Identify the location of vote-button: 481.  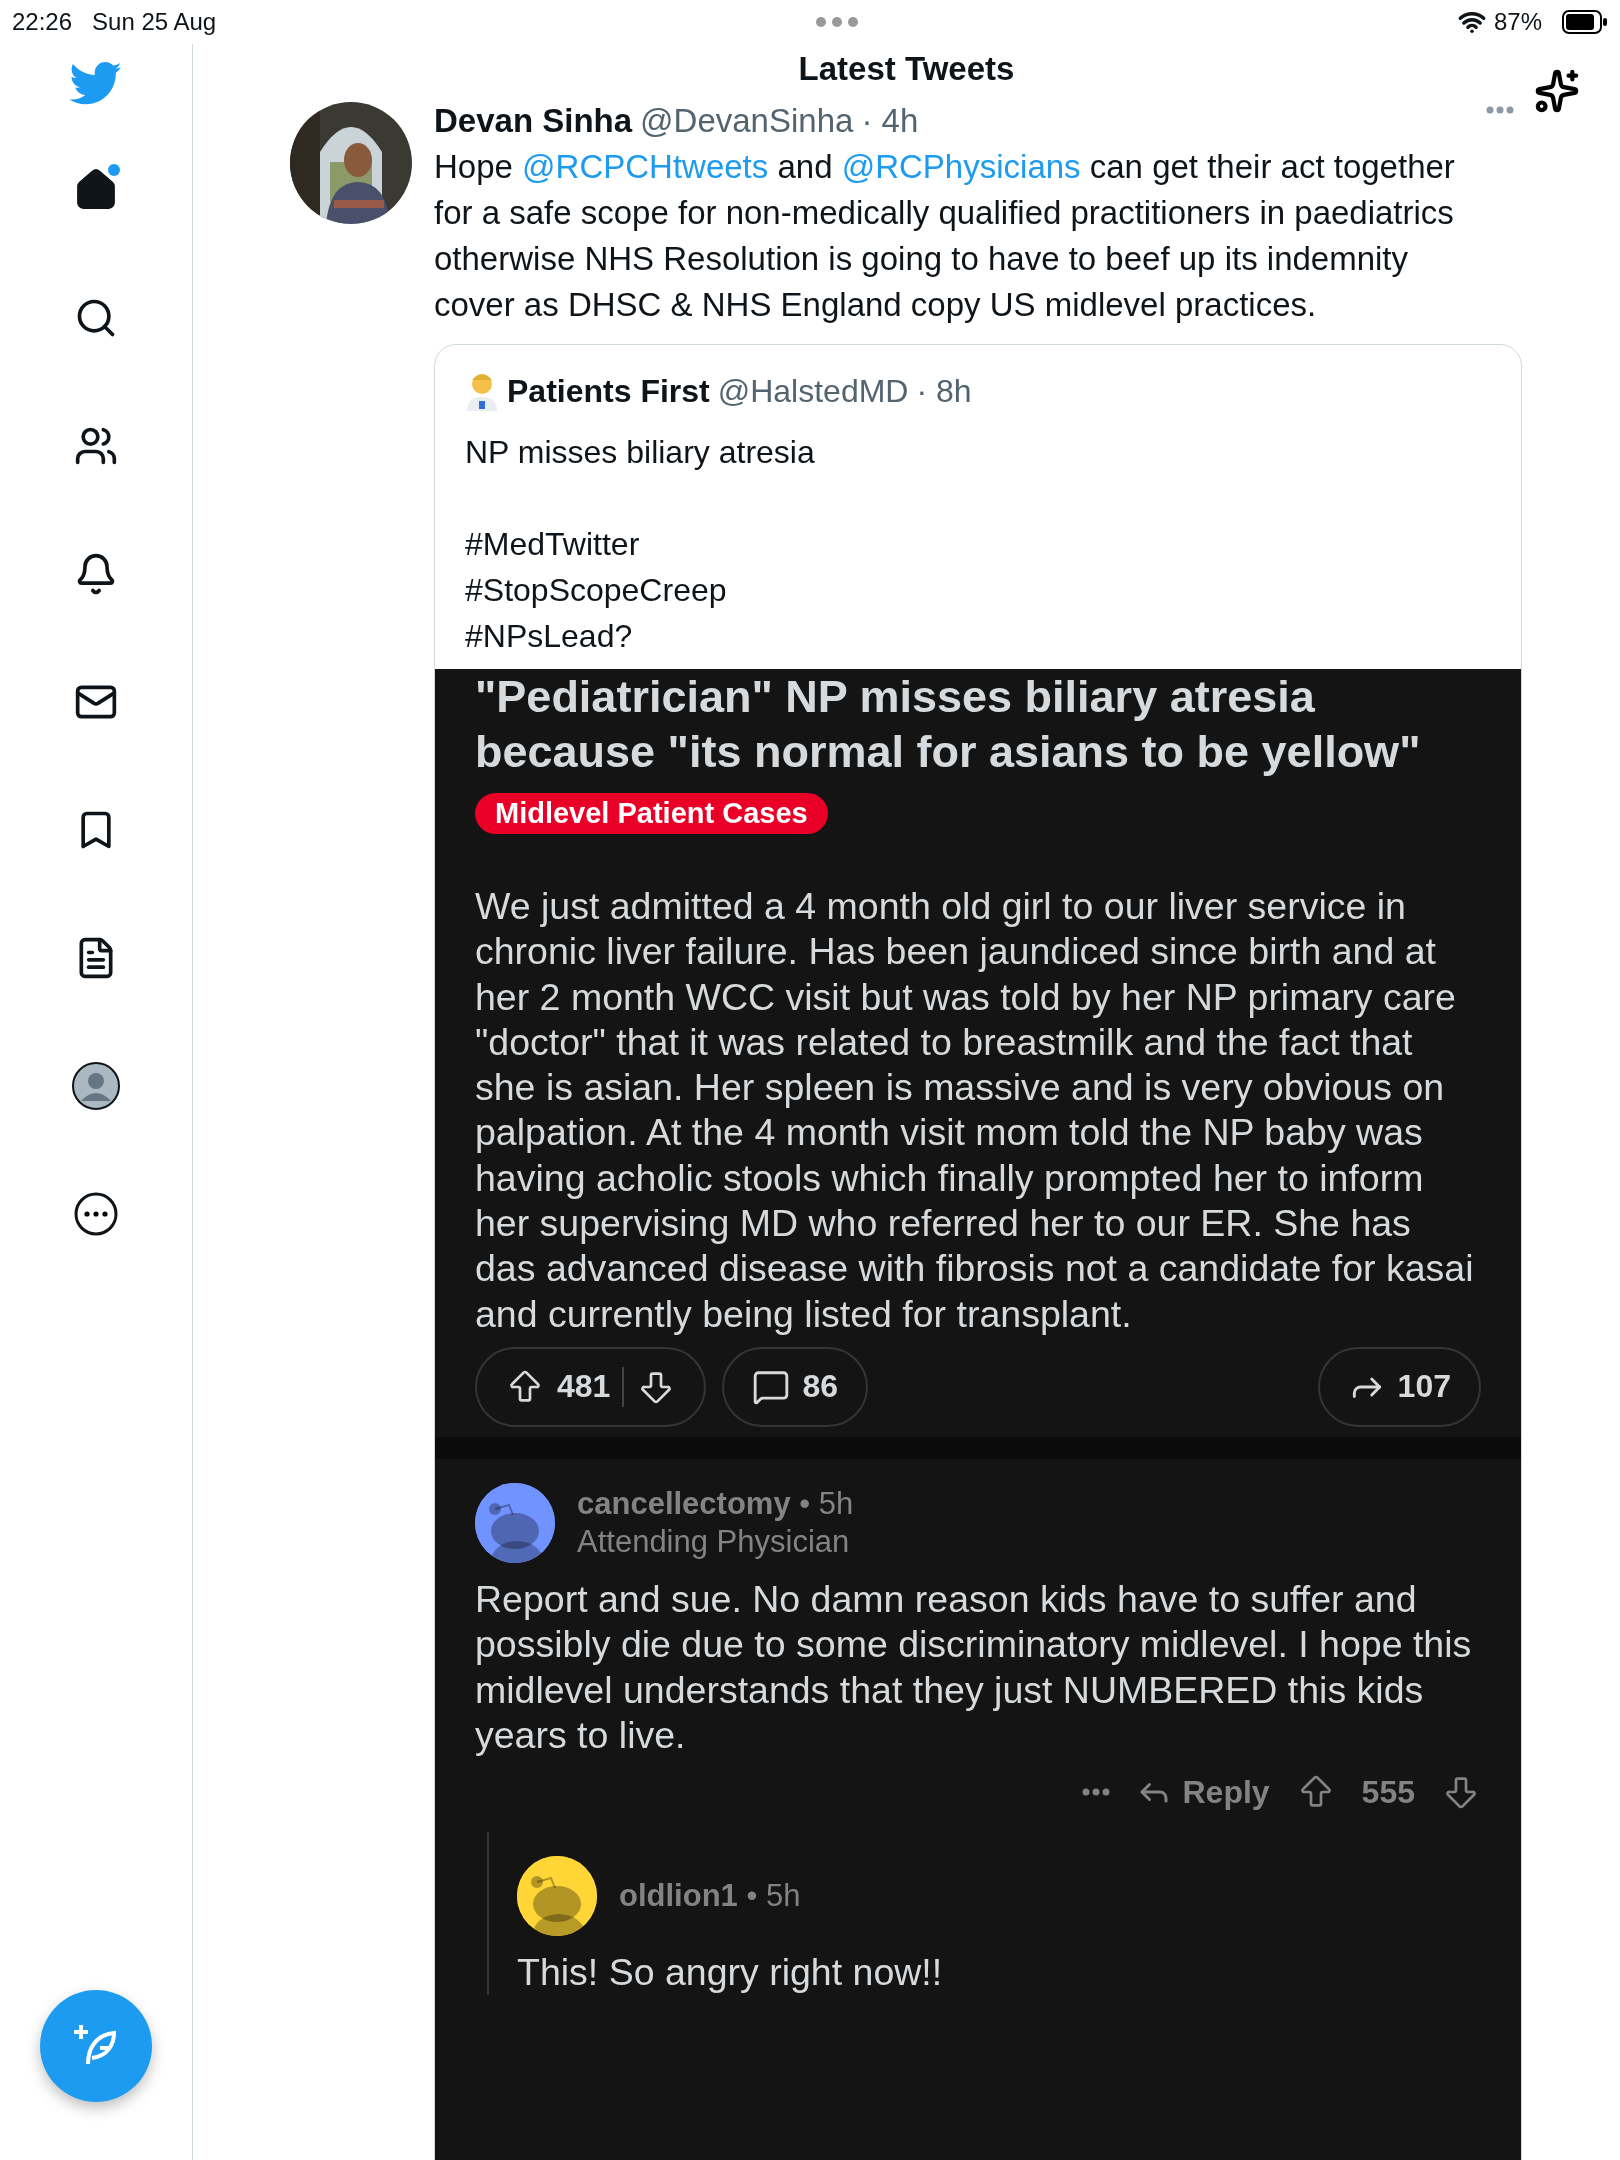
(591, 1386).